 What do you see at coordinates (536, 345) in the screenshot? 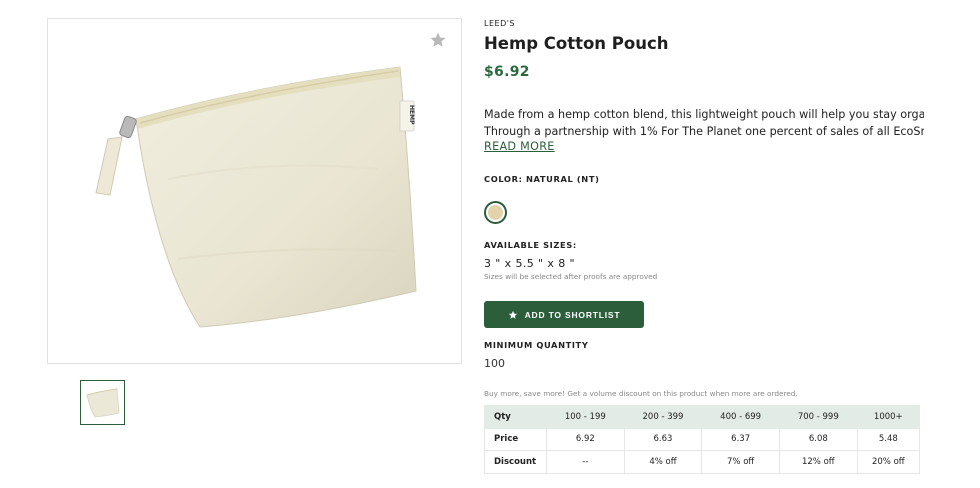
I see `minimum-quantity-label: MINIMUM QUANTITY` at bounding box center [536, 345].